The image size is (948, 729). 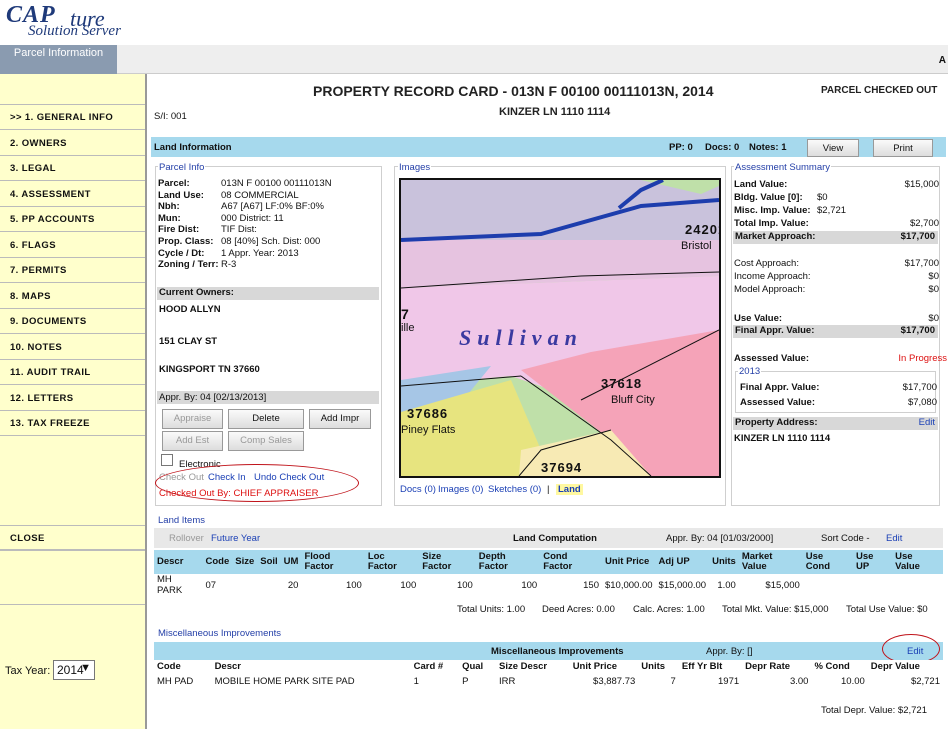 I want to click on docs-link: Docs (0), so click(x=418, y=489).